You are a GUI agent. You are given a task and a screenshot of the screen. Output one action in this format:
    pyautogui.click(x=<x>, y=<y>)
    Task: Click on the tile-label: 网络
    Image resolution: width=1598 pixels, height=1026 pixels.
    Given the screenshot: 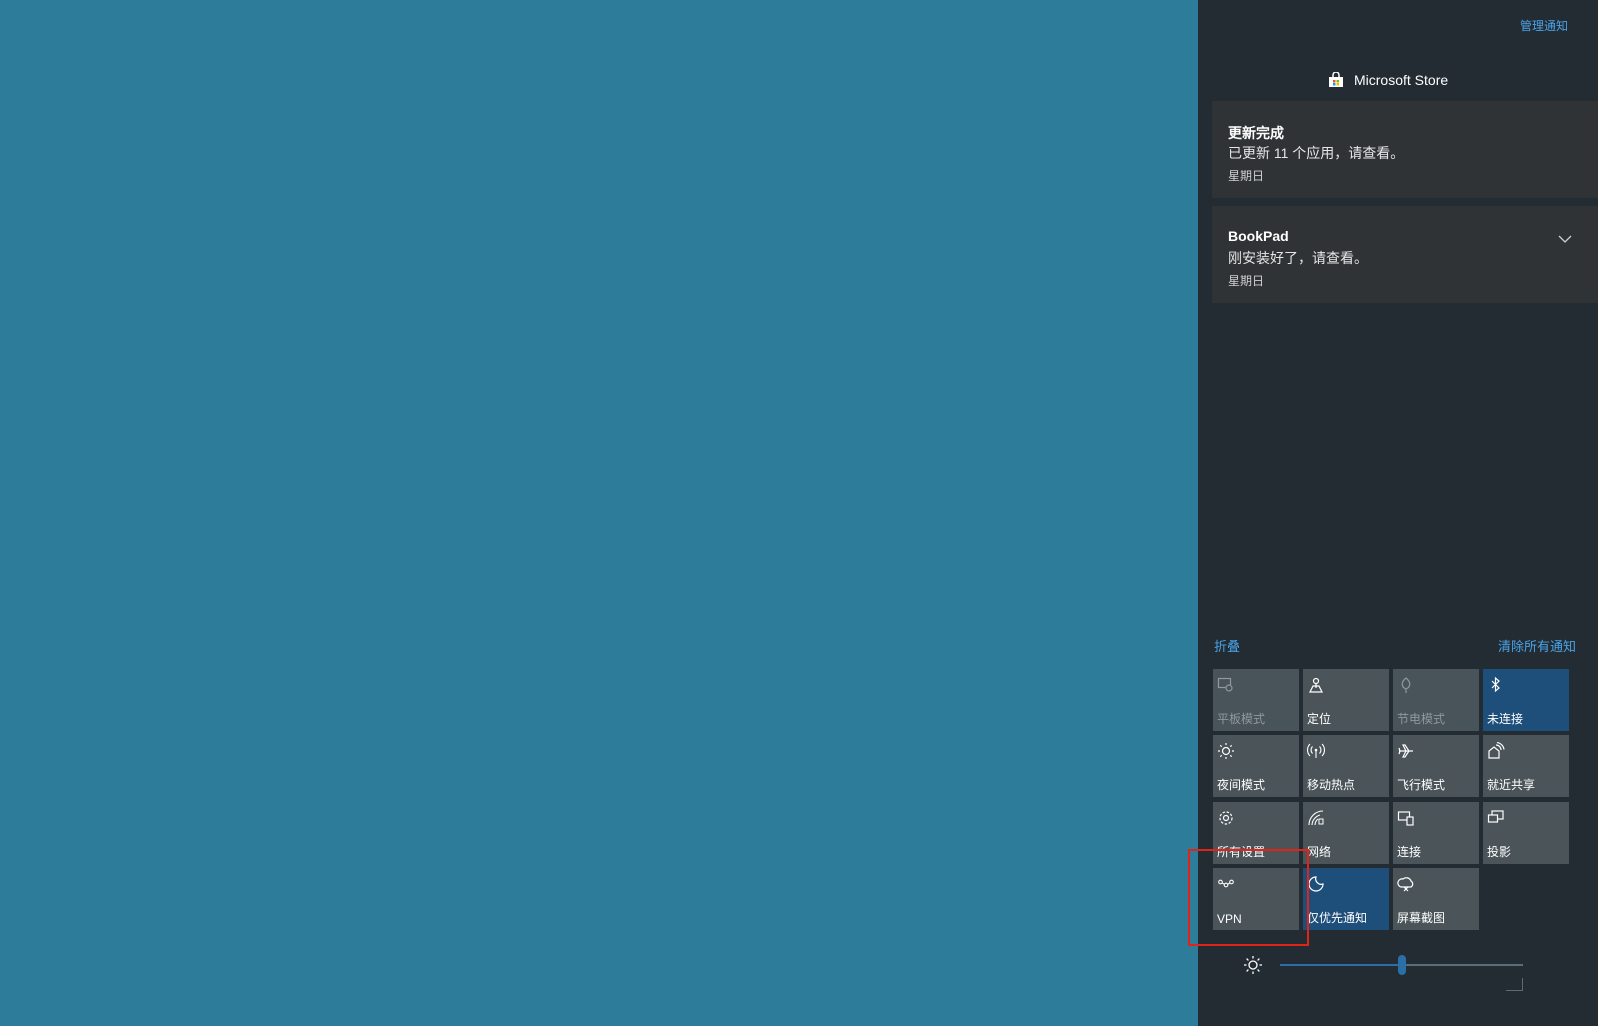 What is the action you would take?
    pyautogui.click(x=1319, y=852)
    